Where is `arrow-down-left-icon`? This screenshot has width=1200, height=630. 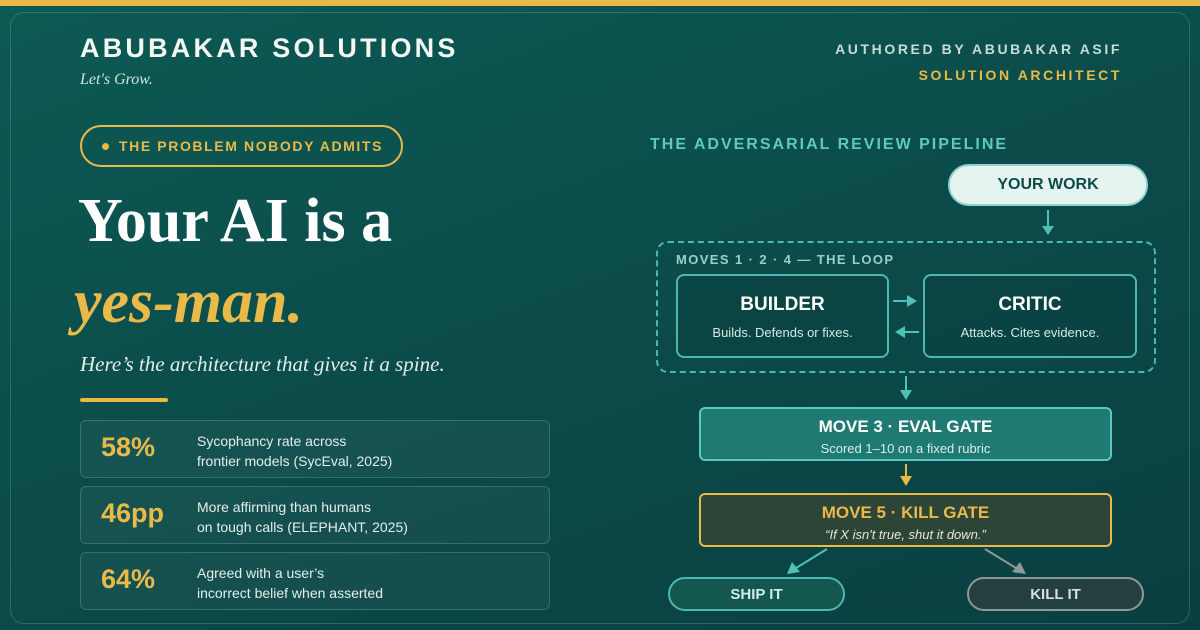 arrow-down-left-icon is located at coordinates (793, 568).